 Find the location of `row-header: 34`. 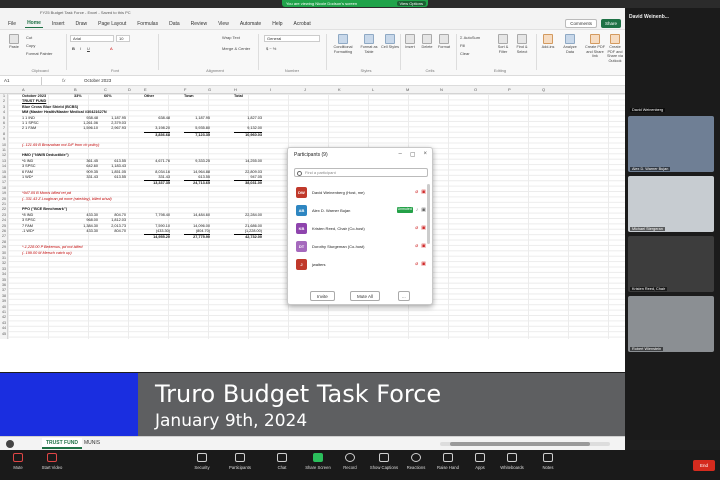

row-header: 34 is located at coordinates (4, 274).